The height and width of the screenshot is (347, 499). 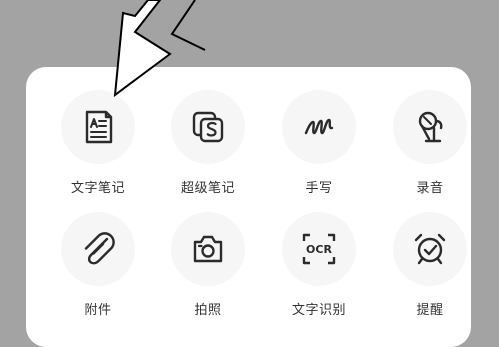 What do you see at coordinates (430, 127) in the screenshot?
I see `microphone-icon` at bounding box center [430, 127].